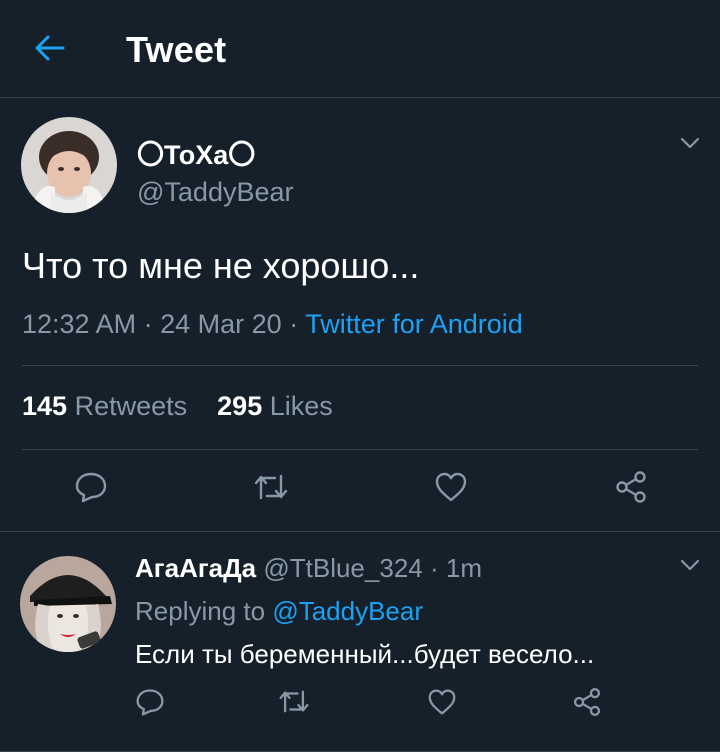  I want to click on tweet-actions, so click(360, 490).